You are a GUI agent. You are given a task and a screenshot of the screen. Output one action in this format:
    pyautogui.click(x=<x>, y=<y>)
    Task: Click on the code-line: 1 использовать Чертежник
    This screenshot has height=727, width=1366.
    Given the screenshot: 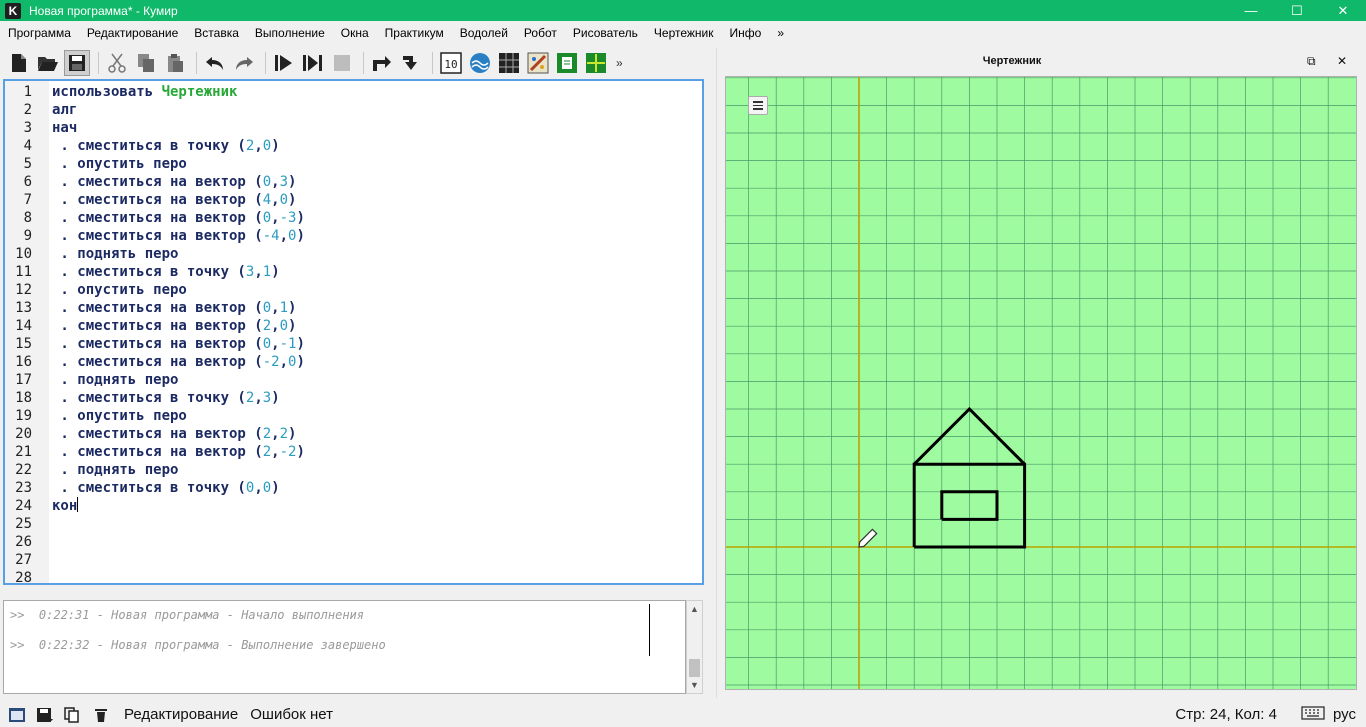 What is the action you would take?
    pyautogui.click(x=353, y=92)
    